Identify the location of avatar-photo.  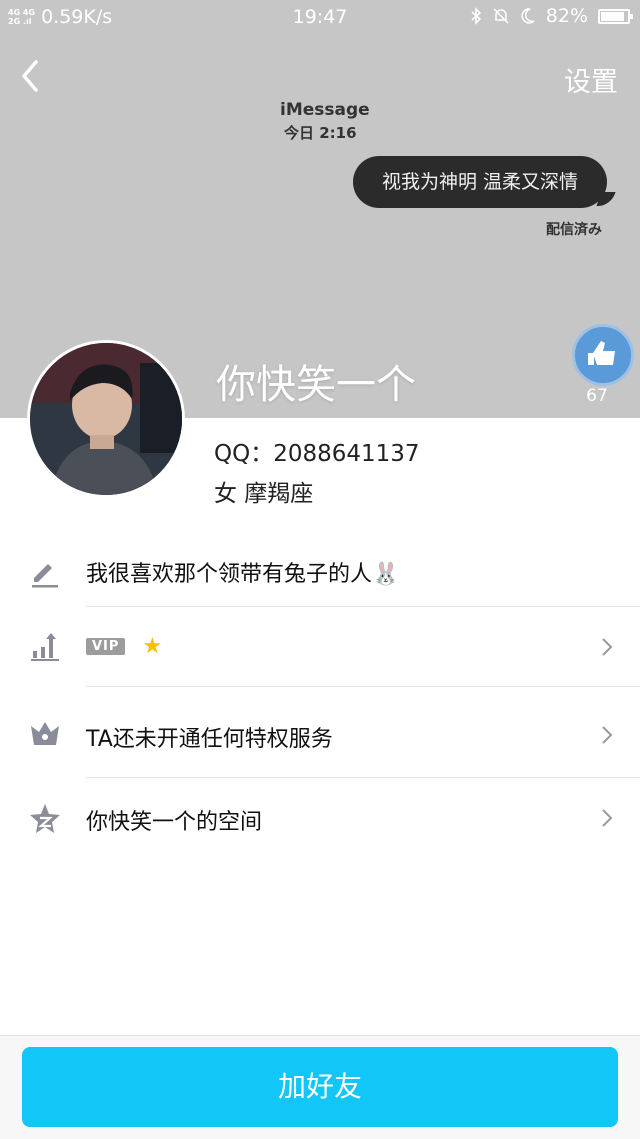
(106, 419).